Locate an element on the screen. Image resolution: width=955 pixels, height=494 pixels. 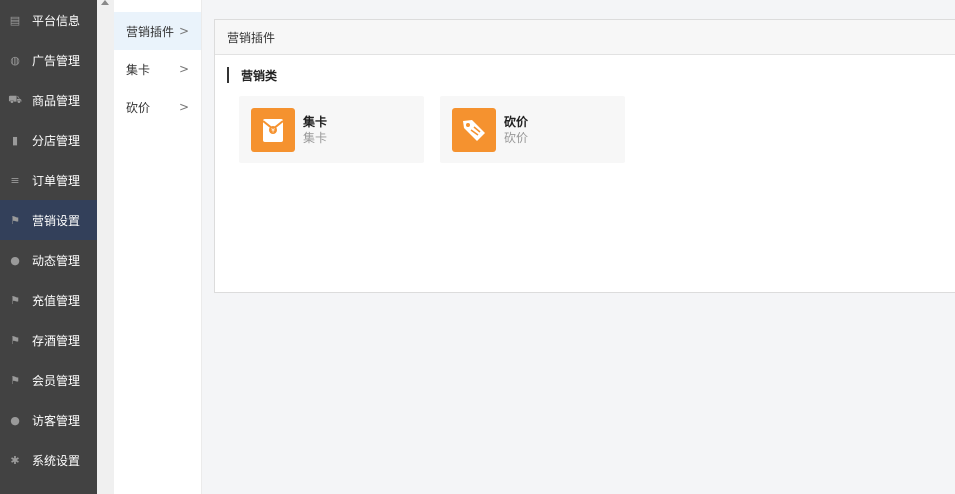
scroll-up-arrow-icon is located at coordinates (105, 2).